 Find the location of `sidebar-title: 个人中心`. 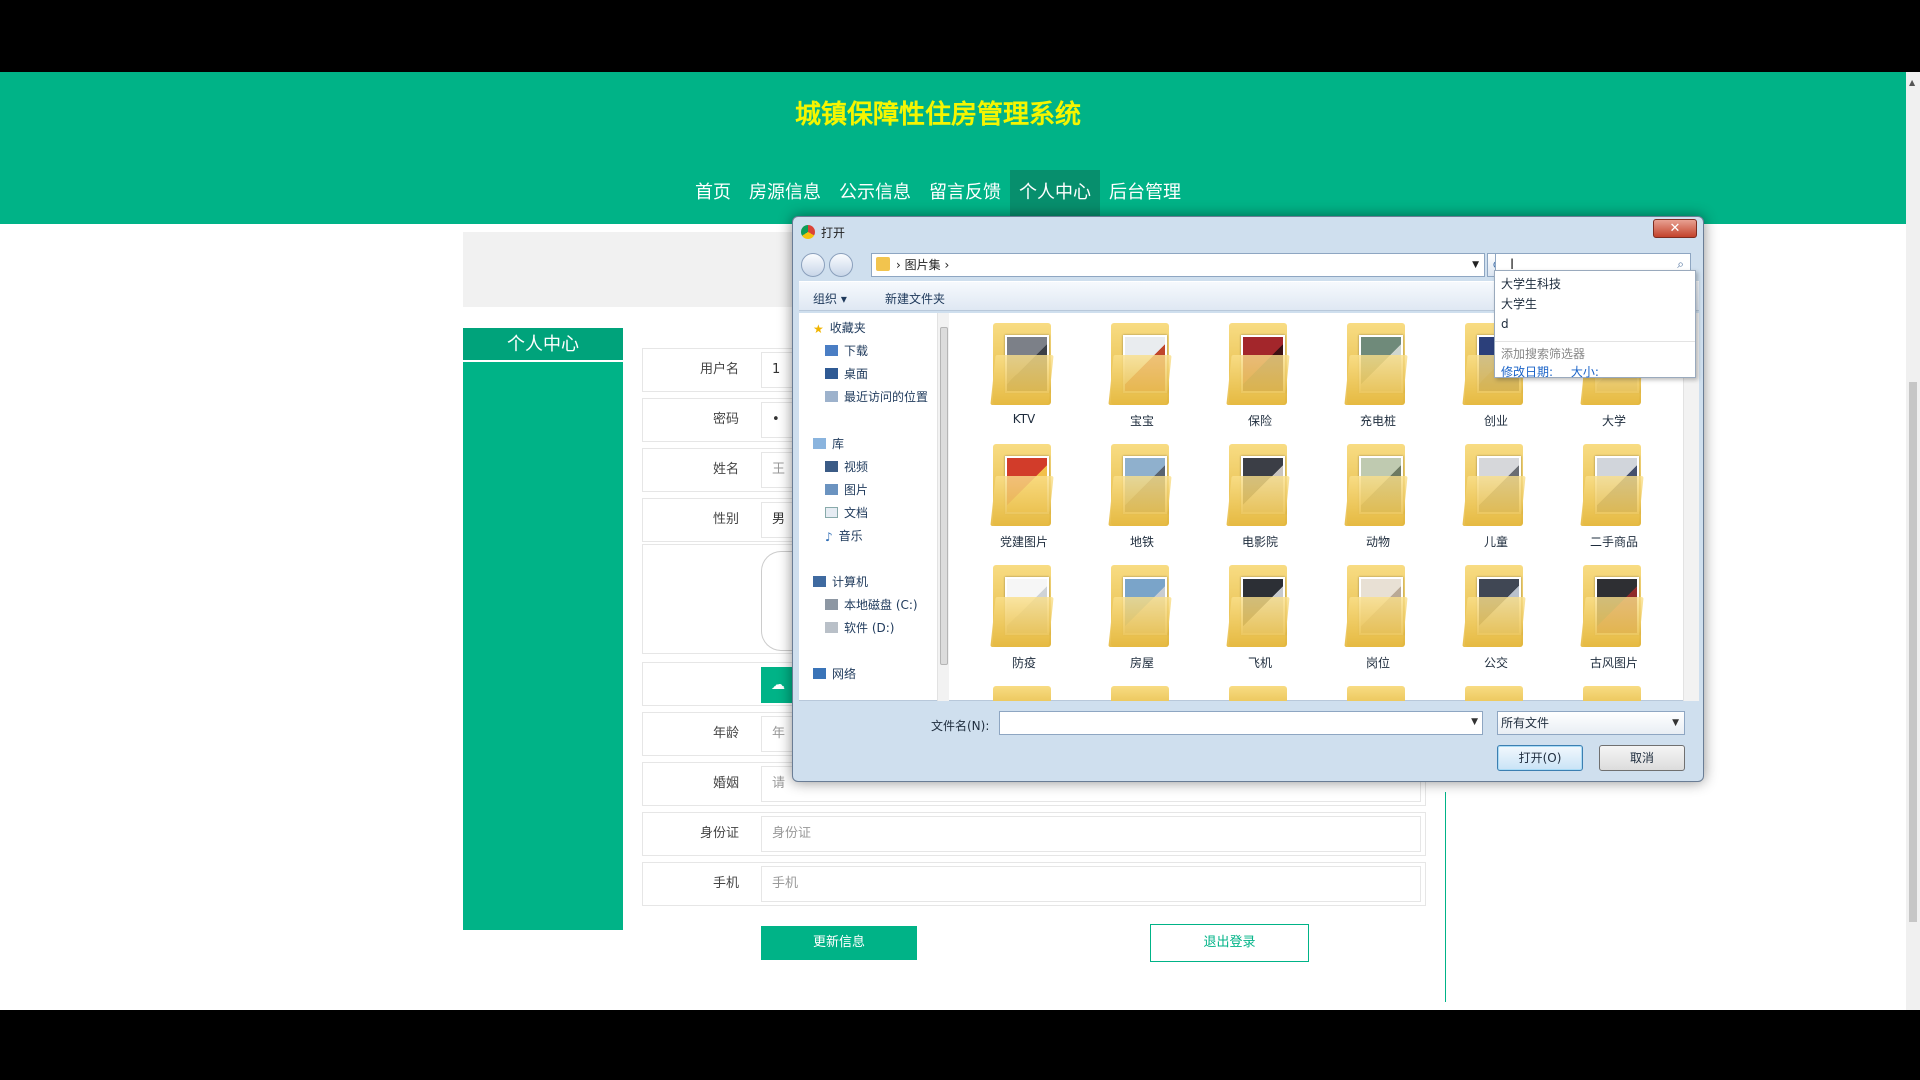

sidebar-title: 个人中心 is located at coordinates (543, 345).